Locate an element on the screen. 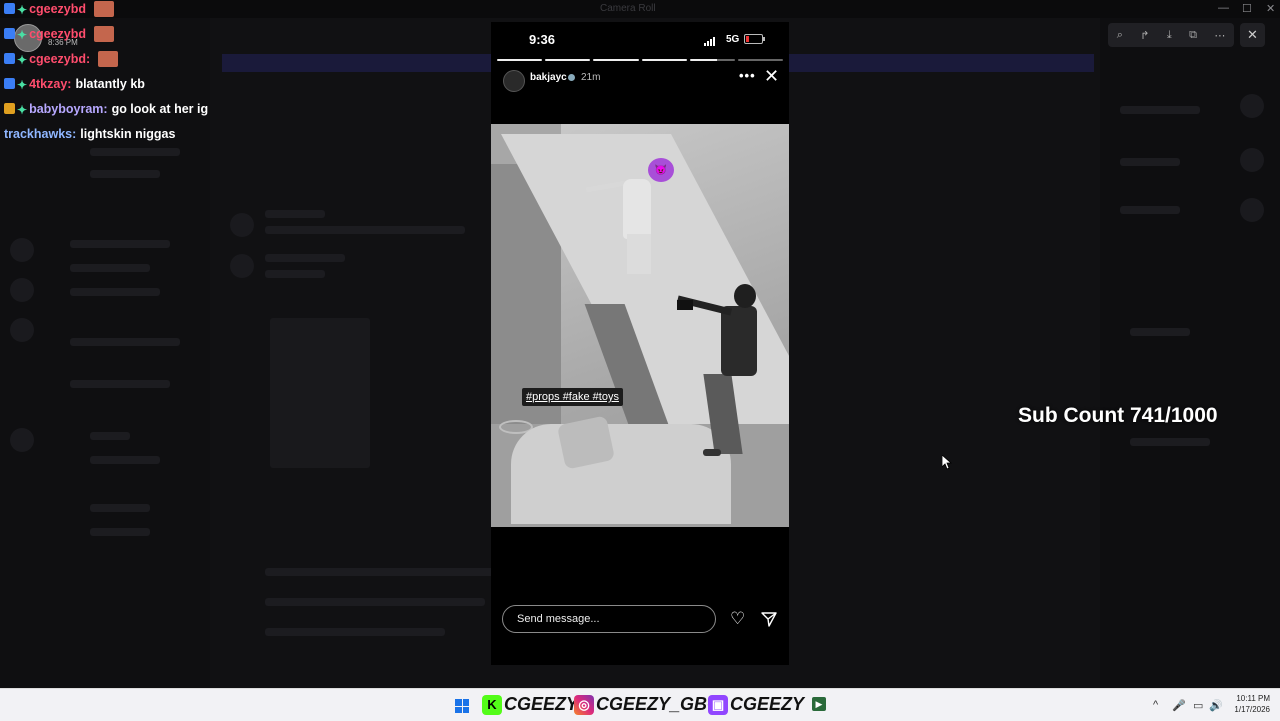 This screenshot has height=721, width=1280. viewer-toolbar: ⌕ ↱ ⤓ ⧉ ⋯ is located at coordinates (1171, 35).